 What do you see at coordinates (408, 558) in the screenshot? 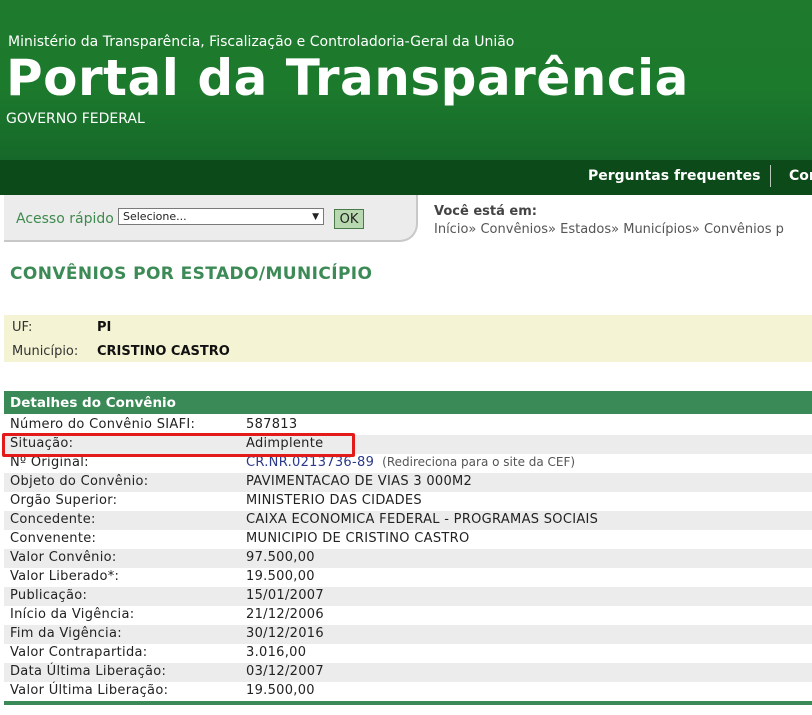
I see `detail-row-valor-convenio: Valor Convênio: 97.500,00` at bounding box center [408, 558].